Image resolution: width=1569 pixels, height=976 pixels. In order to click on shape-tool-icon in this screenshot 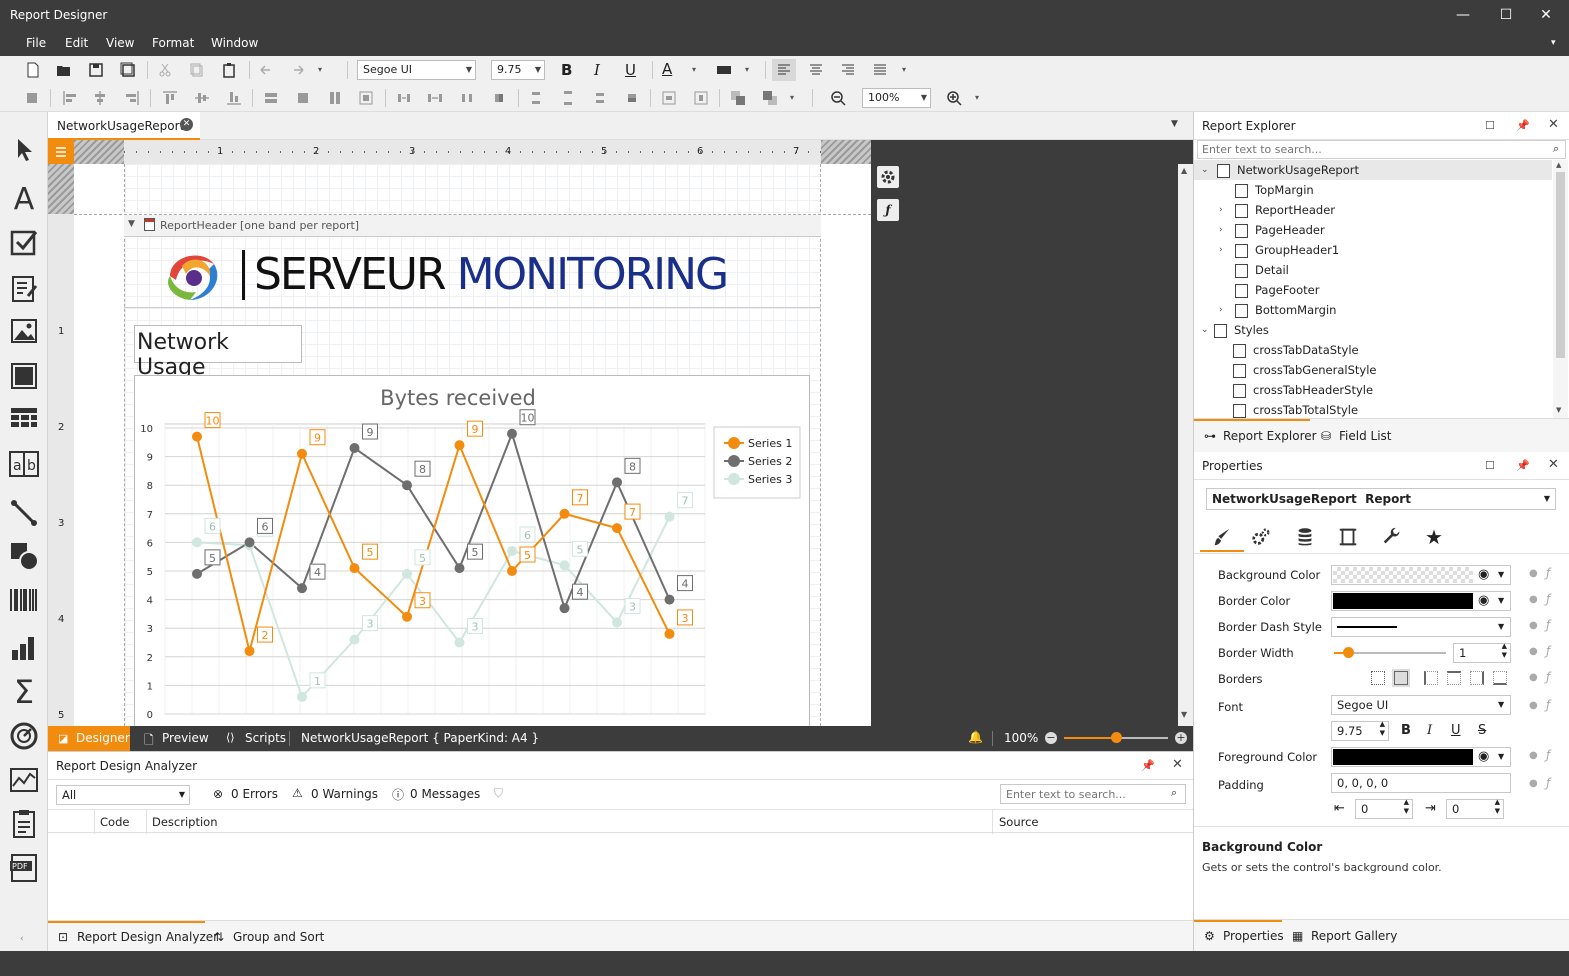, I will do `click(24, 556)`.